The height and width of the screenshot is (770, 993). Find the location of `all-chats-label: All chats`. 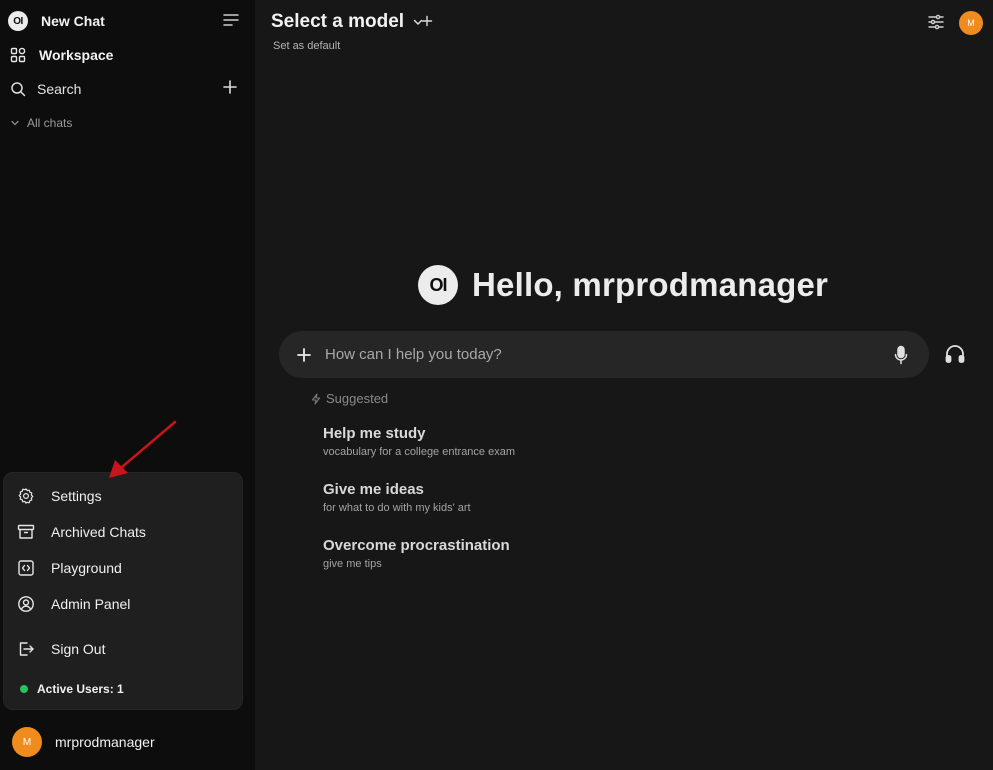

all-chats-label: All chats is located at coordinates (50, 123).